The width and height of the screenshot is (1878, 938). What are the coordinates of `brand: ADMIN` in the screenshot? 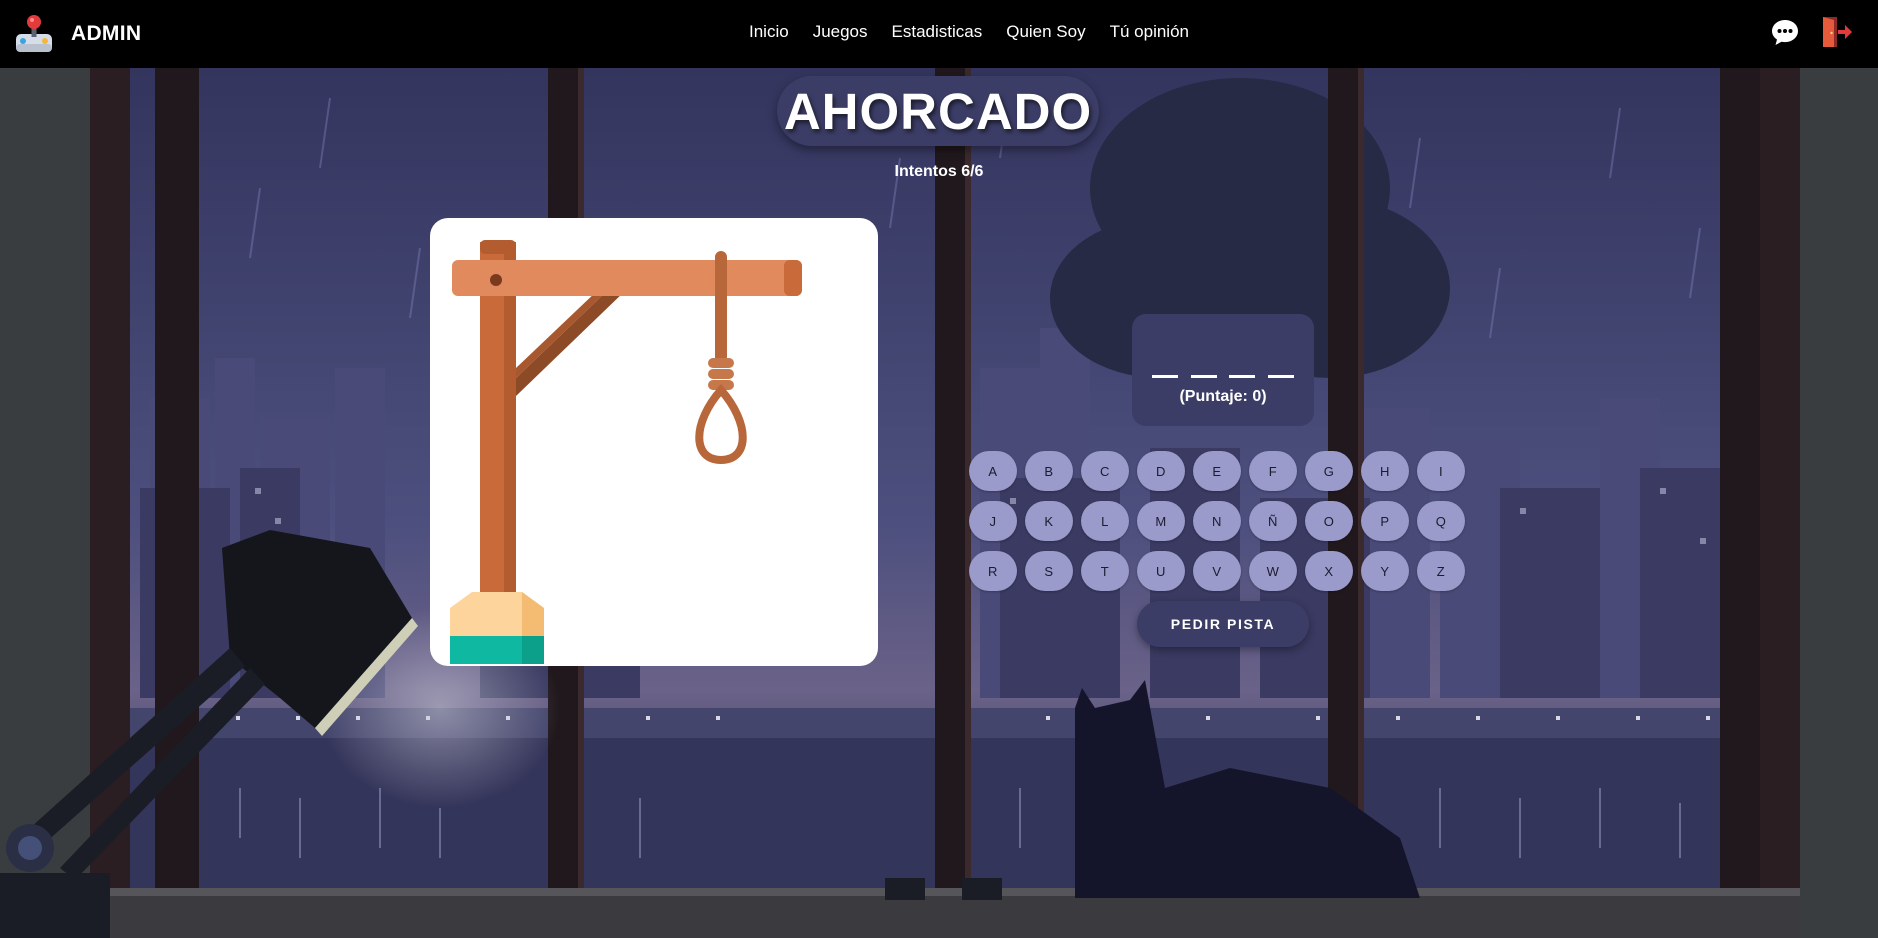 It's located at (77, 34).